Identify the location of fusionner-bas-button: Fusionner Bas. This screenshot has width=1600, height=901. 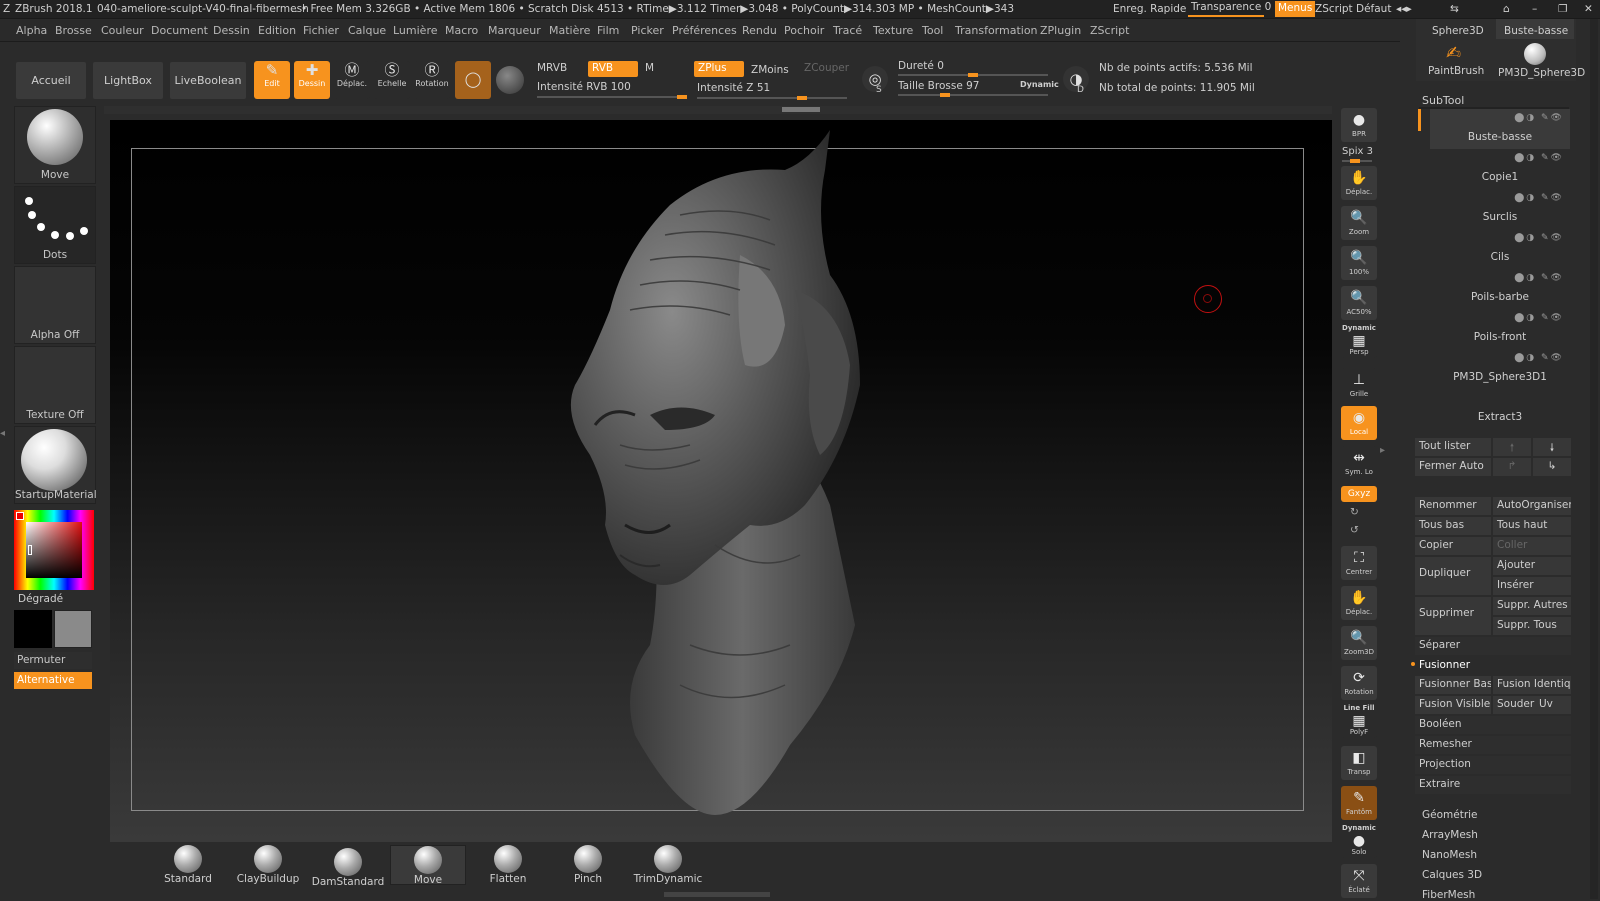
(1453, 685).